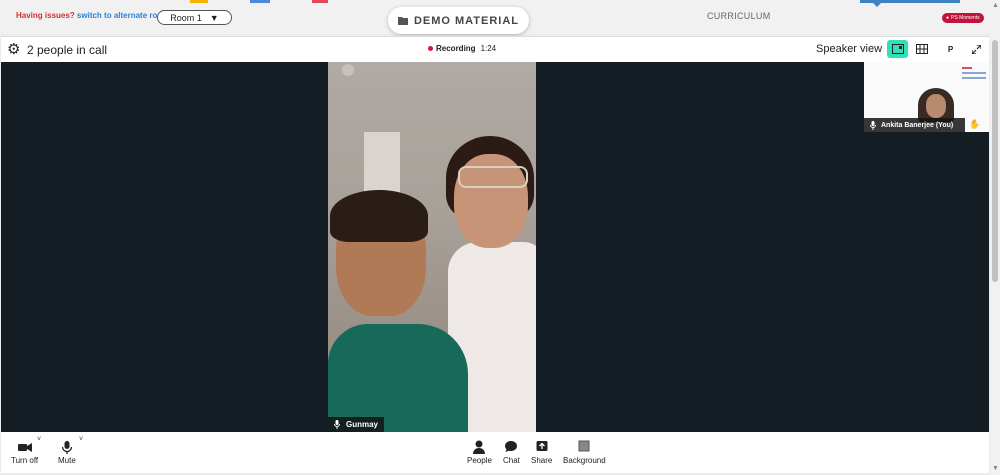  Describe the element at coordinates (186, 17) in the screenshot. I see `room-select-value: Room 1` at that location.